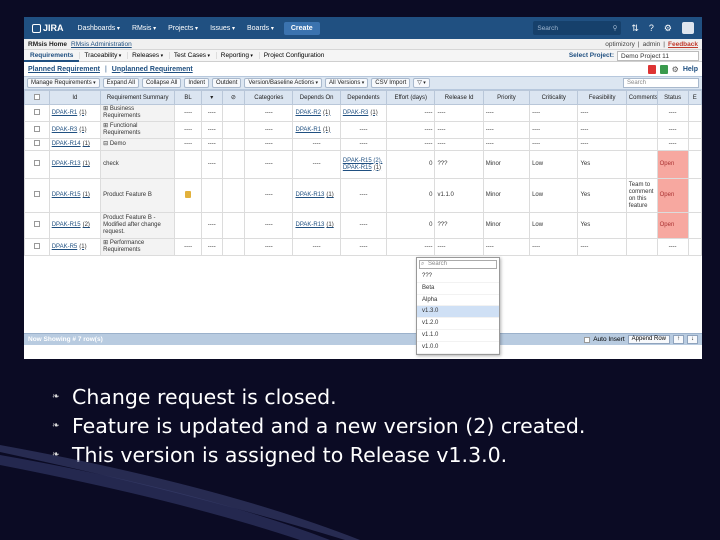 The image size is (720, 540). Describe the element at coordinates (672, 97) in the screenshot. I see `col-status: Status` at that location.